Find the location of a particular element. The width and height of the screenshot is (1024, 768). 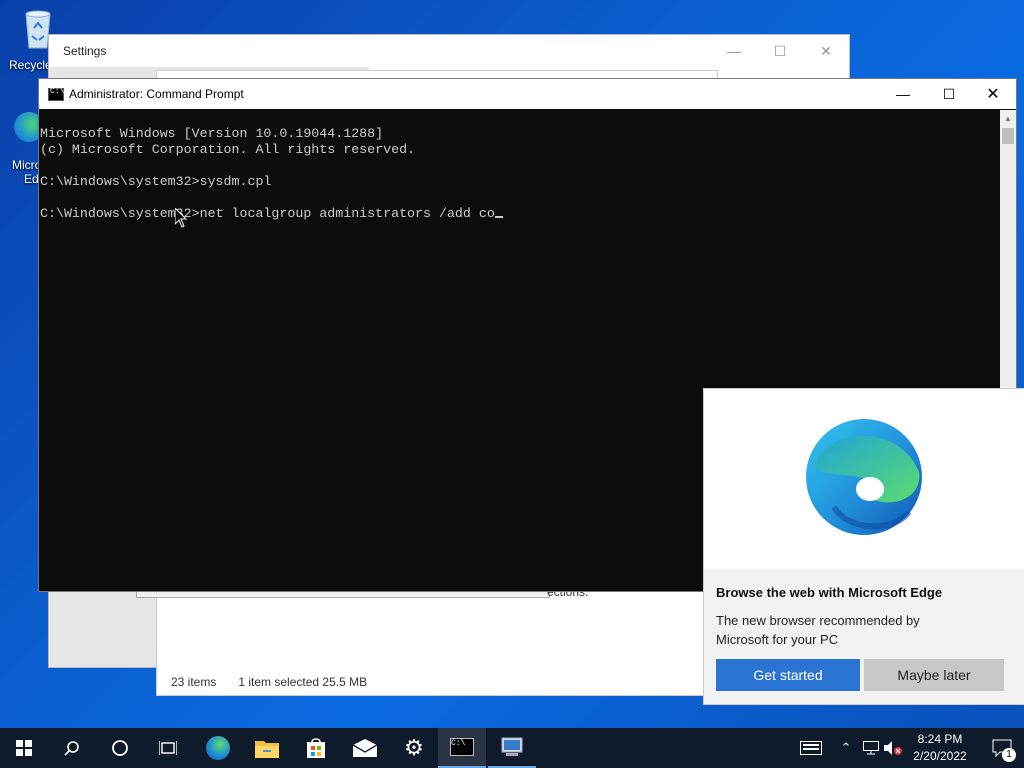

store-icon is located at coordinates (316, 748).